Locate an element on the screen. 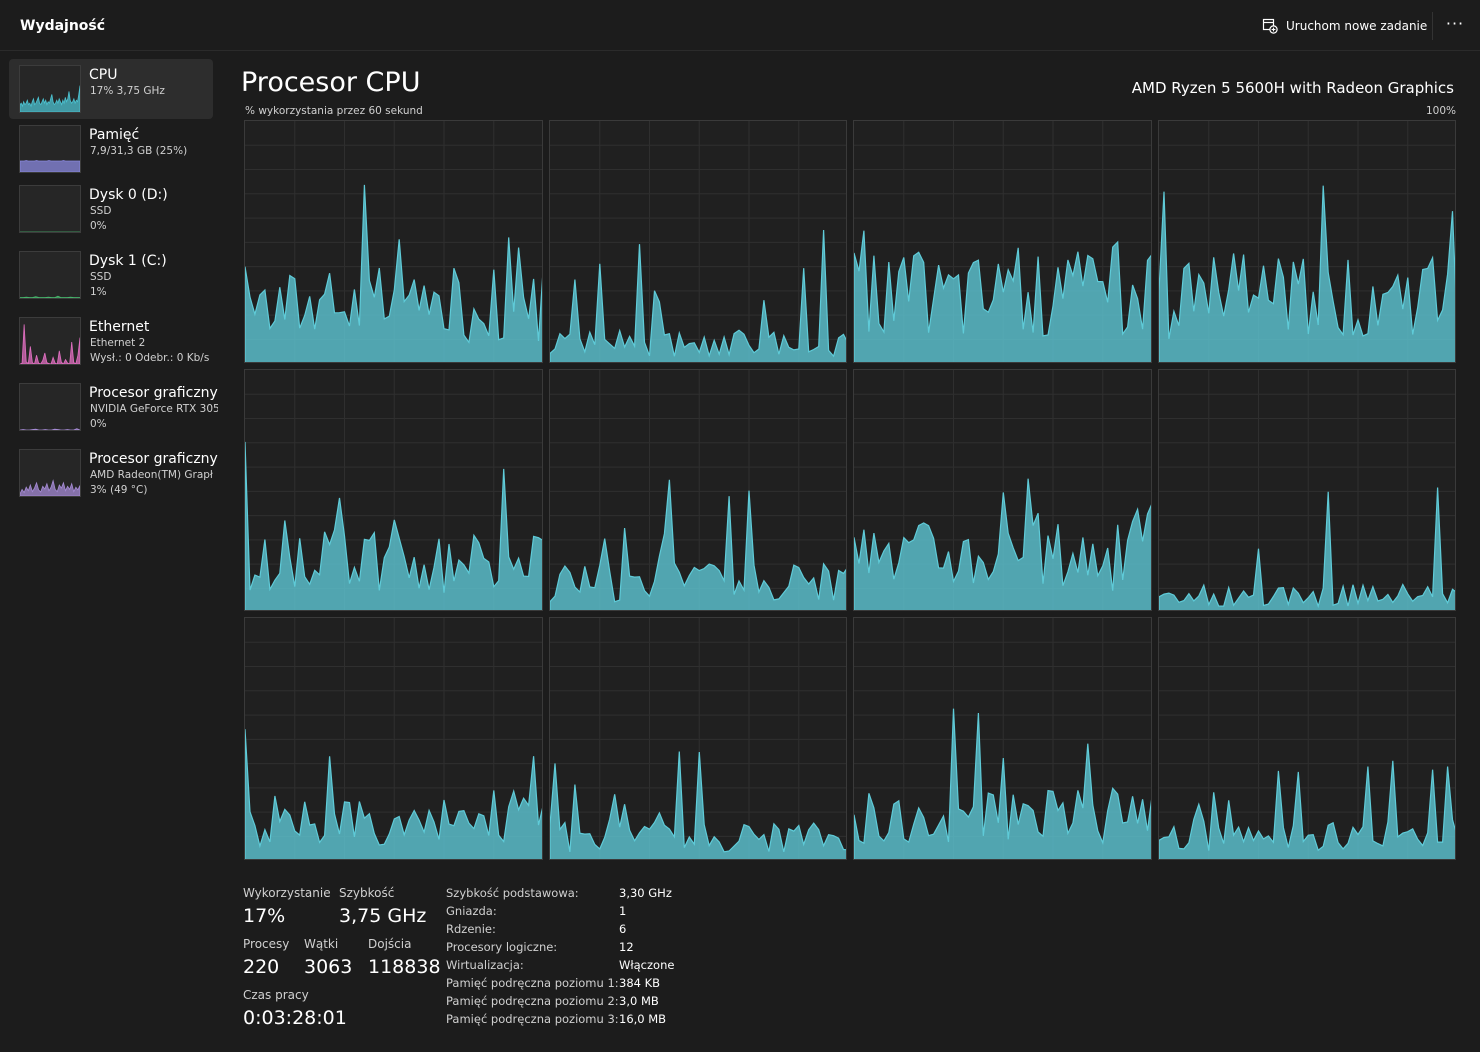 Image resolution: width=1480 pixels, height=1052 pixels. threads-value: 3063 is located at coordinates (328, 967).